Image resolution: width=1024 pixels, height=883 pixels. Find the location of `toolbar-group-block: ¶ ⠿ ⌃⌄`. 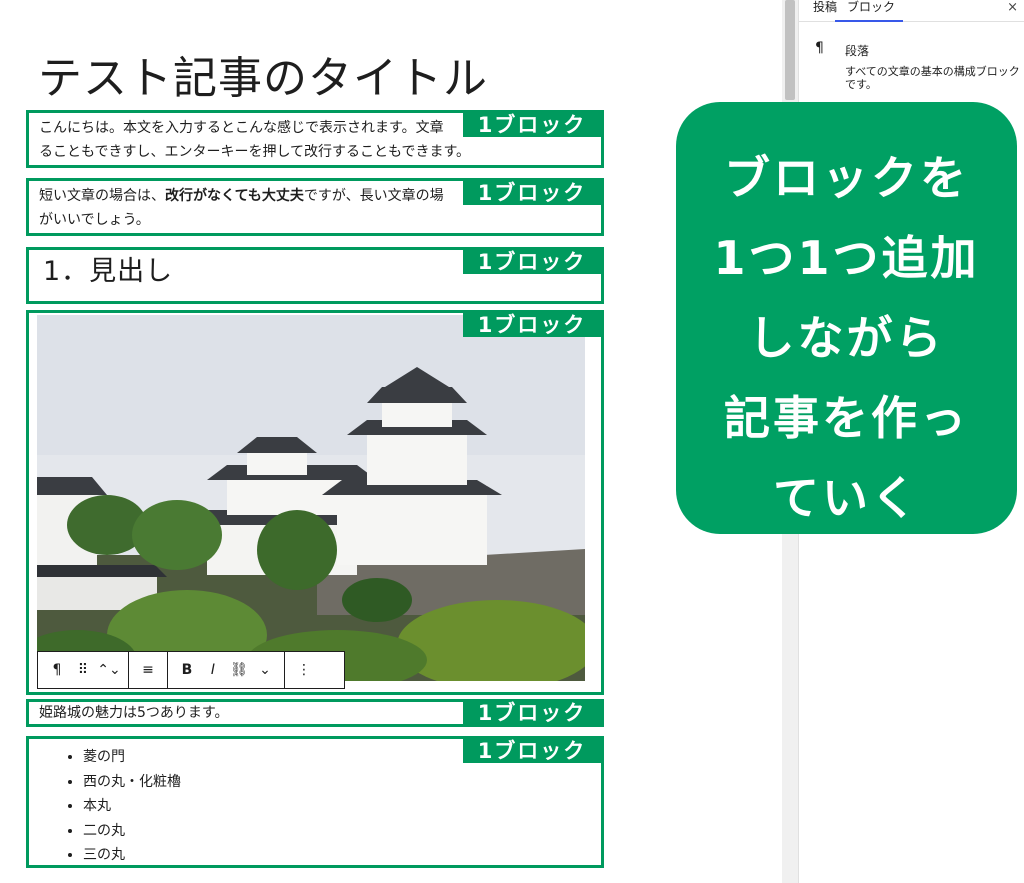

toolbar-group-block: ¶ ⠿ ⌃⌄ is located at coordinates (83, 670).